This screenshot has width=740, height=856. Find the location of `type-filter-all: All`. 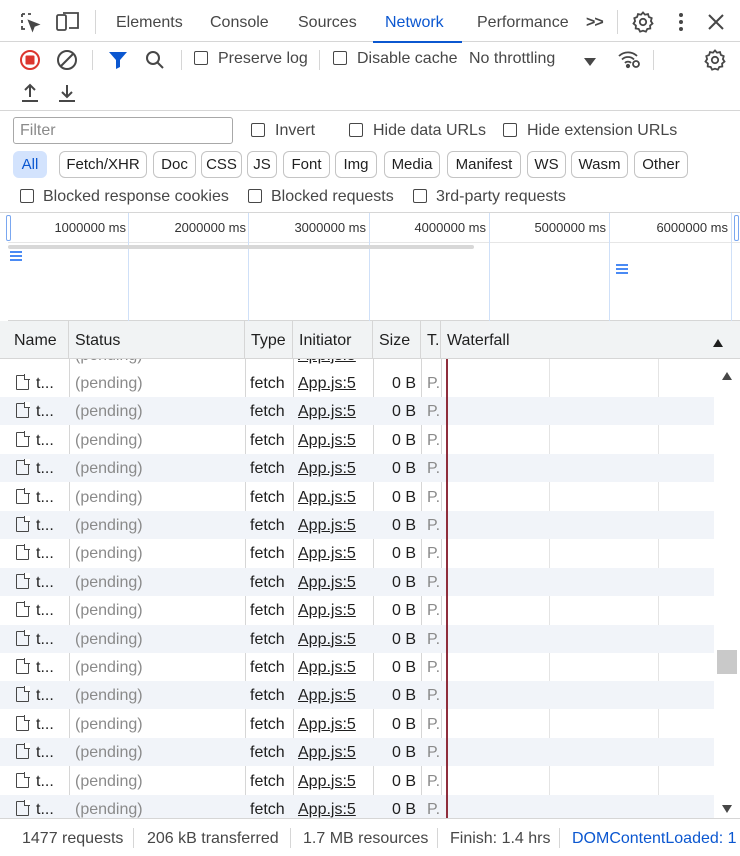

type-filter-all: All is located at coordinates (30, 164).